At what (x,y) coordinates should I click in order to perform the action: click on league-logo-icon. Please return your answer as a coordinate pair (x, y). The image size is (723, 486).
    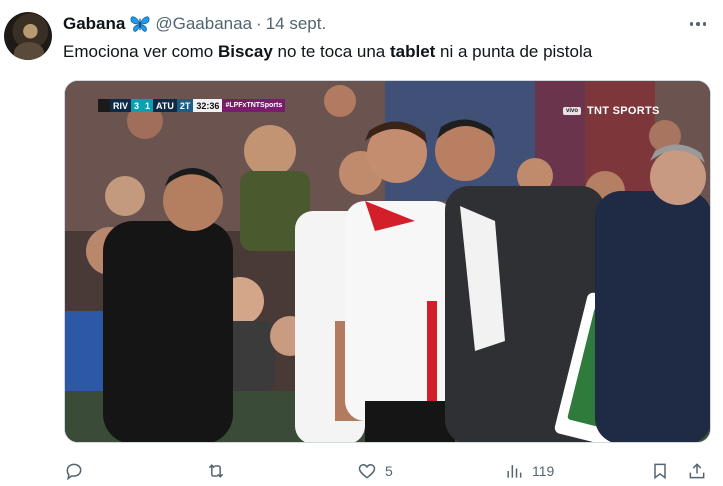
    Looking at the image, I should click on (104, 105).